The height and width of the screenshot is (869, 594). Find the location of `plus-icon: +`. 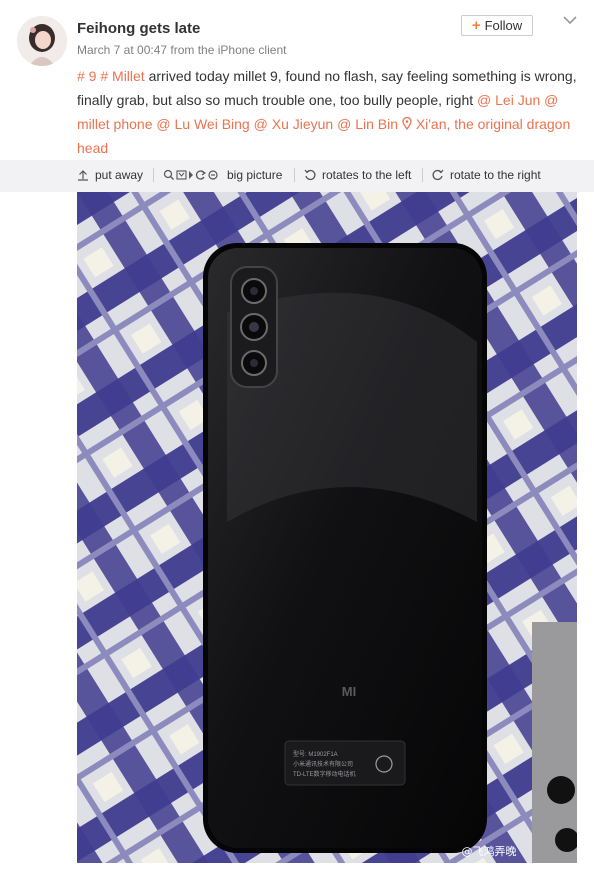

plus-icon: + is located at coordinates (476, 25).